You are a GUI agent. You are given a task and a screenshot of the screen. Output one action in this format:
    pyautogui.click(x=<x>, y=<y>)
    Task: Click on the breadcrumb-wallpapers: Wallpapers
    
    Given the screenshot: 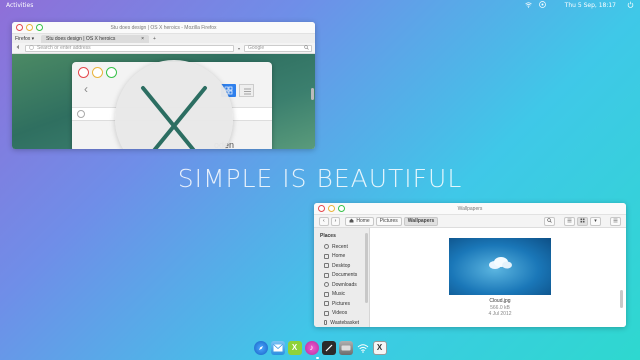 What is the action you would take?
    pyautogui.click(x=421, y=221)
    